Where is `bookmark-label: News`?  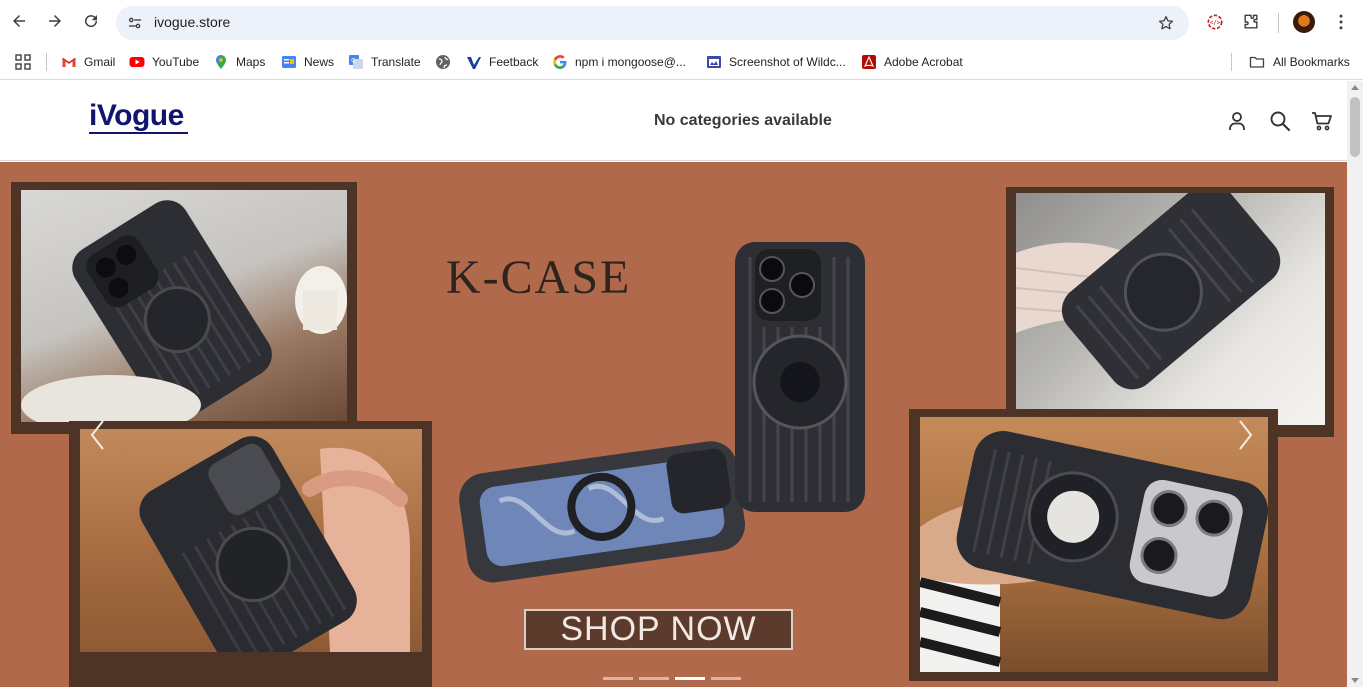 bookmark-label: News is located at coordinates (319, 62).